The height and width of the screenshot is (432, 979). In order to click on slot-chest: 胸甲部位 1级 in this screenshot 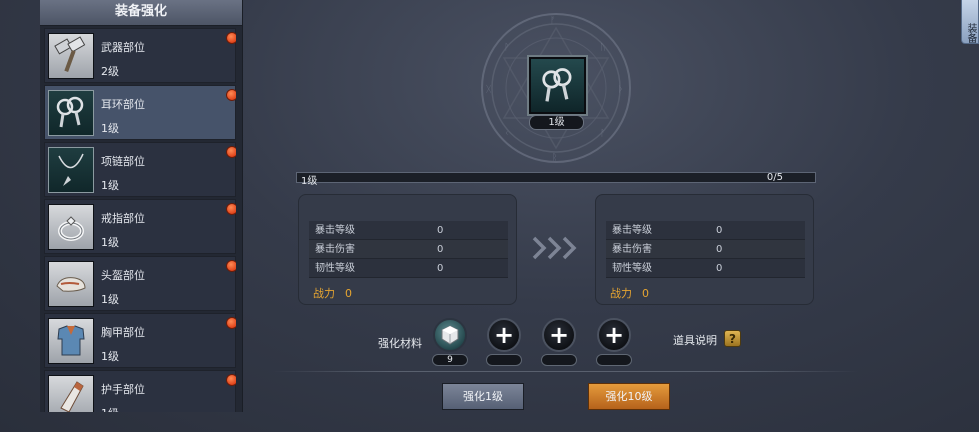, I will do `click(140, 340)`.